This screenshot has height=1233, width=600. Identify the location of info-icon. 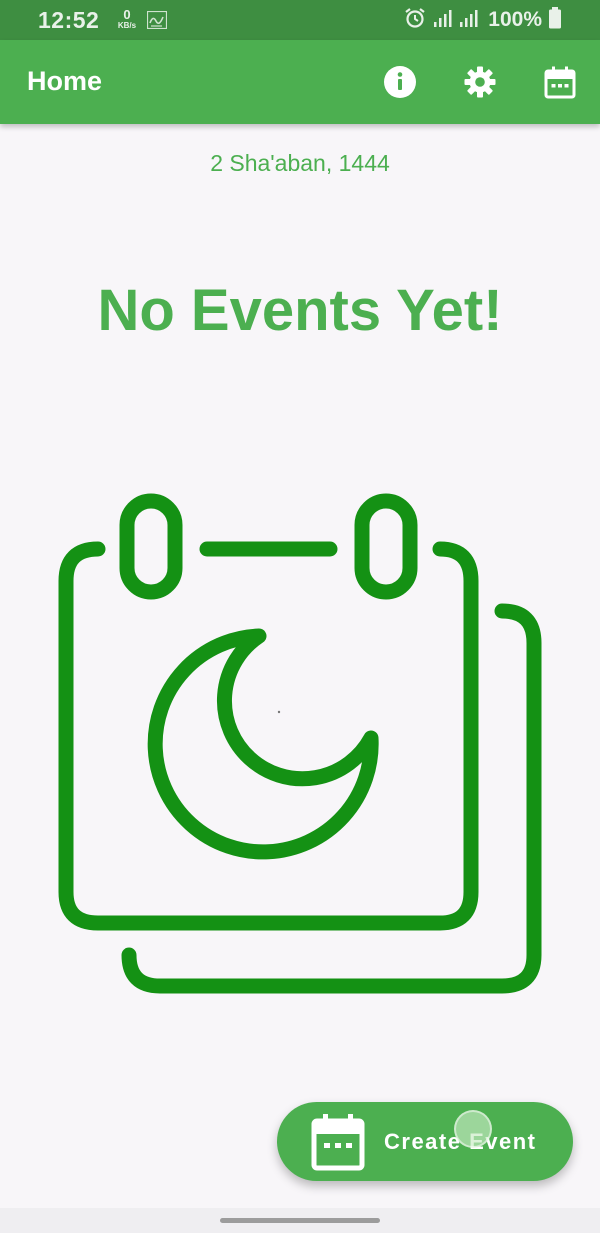
(400, 82).